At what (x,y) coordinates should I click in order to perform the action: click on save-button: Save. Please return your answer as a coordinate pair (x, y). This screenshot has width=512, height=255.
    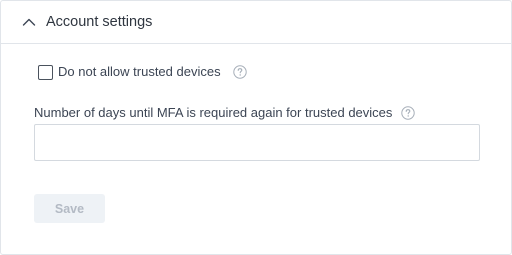
    Looking at the image, I should click on (69, 208).